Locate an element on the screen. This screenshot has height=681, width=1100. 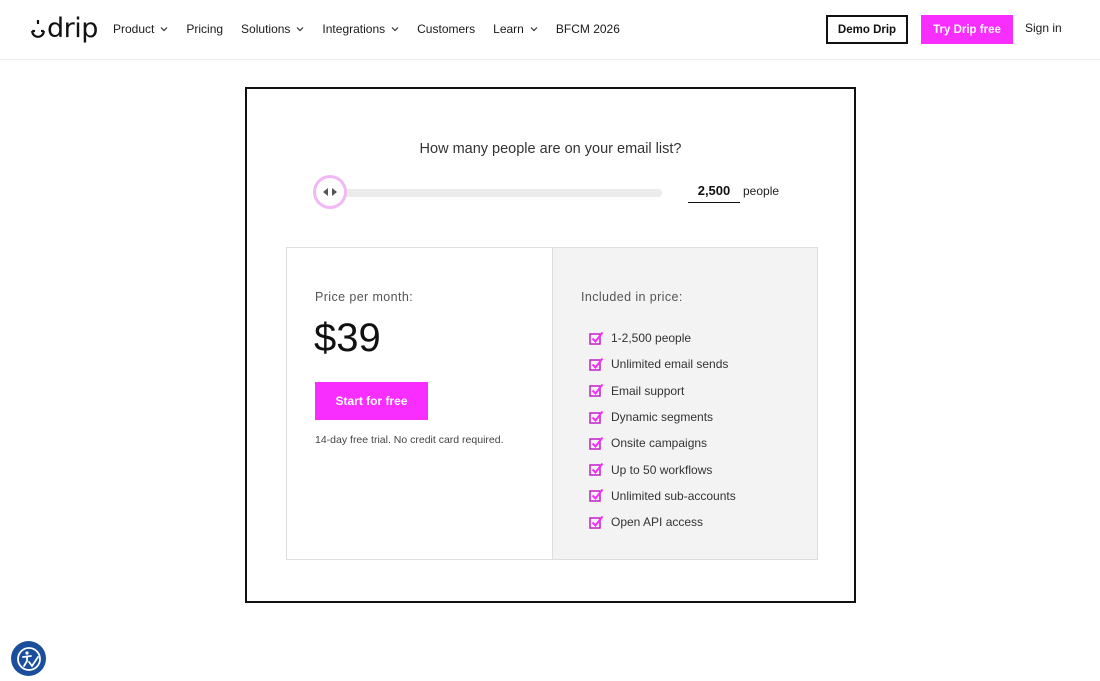
feature-label: Open API access is located at coordinates (657, 522).